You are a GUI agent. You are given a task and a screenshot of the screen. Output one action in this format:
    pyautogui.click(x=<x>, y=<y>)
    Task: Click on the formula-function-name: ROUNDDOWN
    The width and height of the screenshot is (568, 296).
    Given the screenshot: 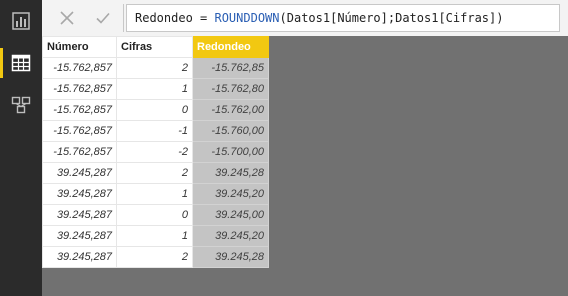 What is the action you would take?
    pyautogui.click(x=247, y=18)
    